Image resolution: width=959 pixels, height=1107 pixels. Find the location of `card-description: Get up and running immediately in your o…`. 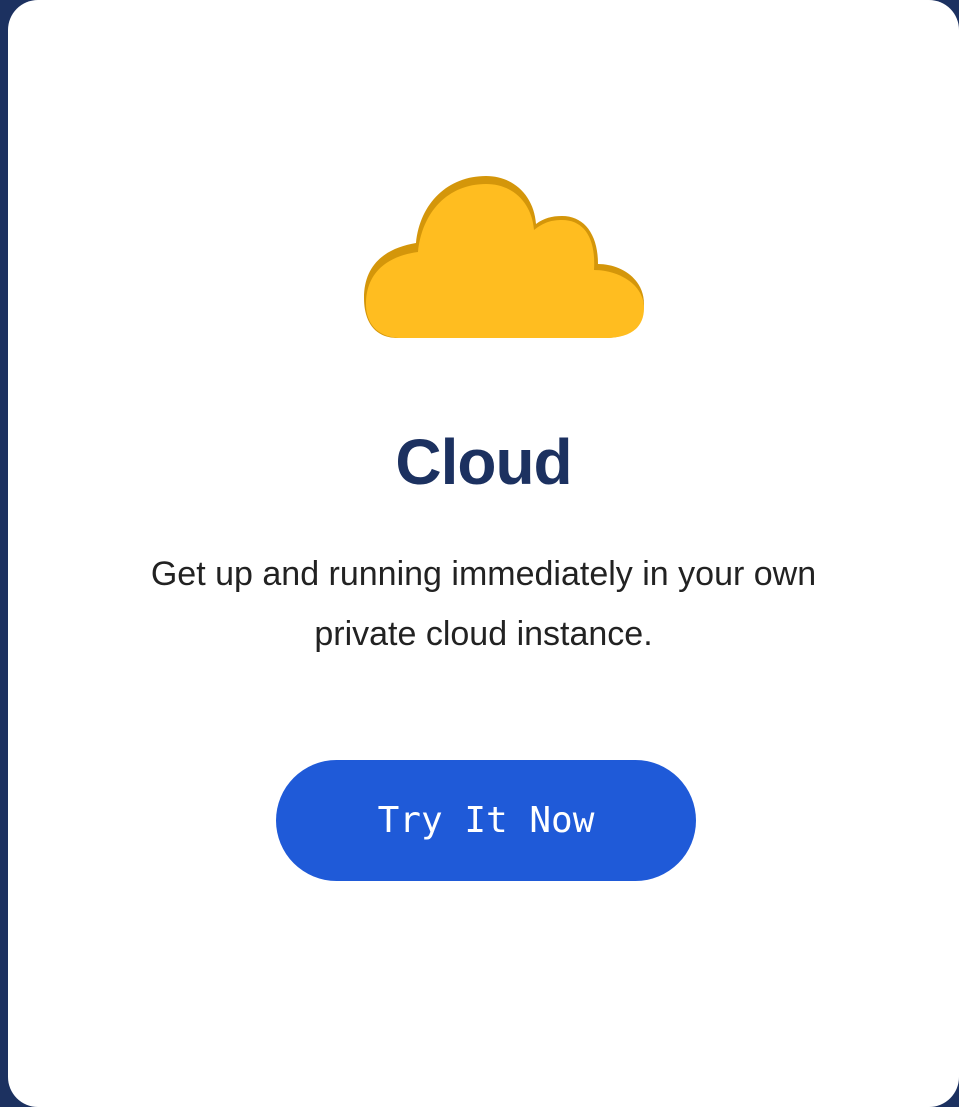

card-description: Get up and running immediately in your o… is located at coordinates (483, 604).